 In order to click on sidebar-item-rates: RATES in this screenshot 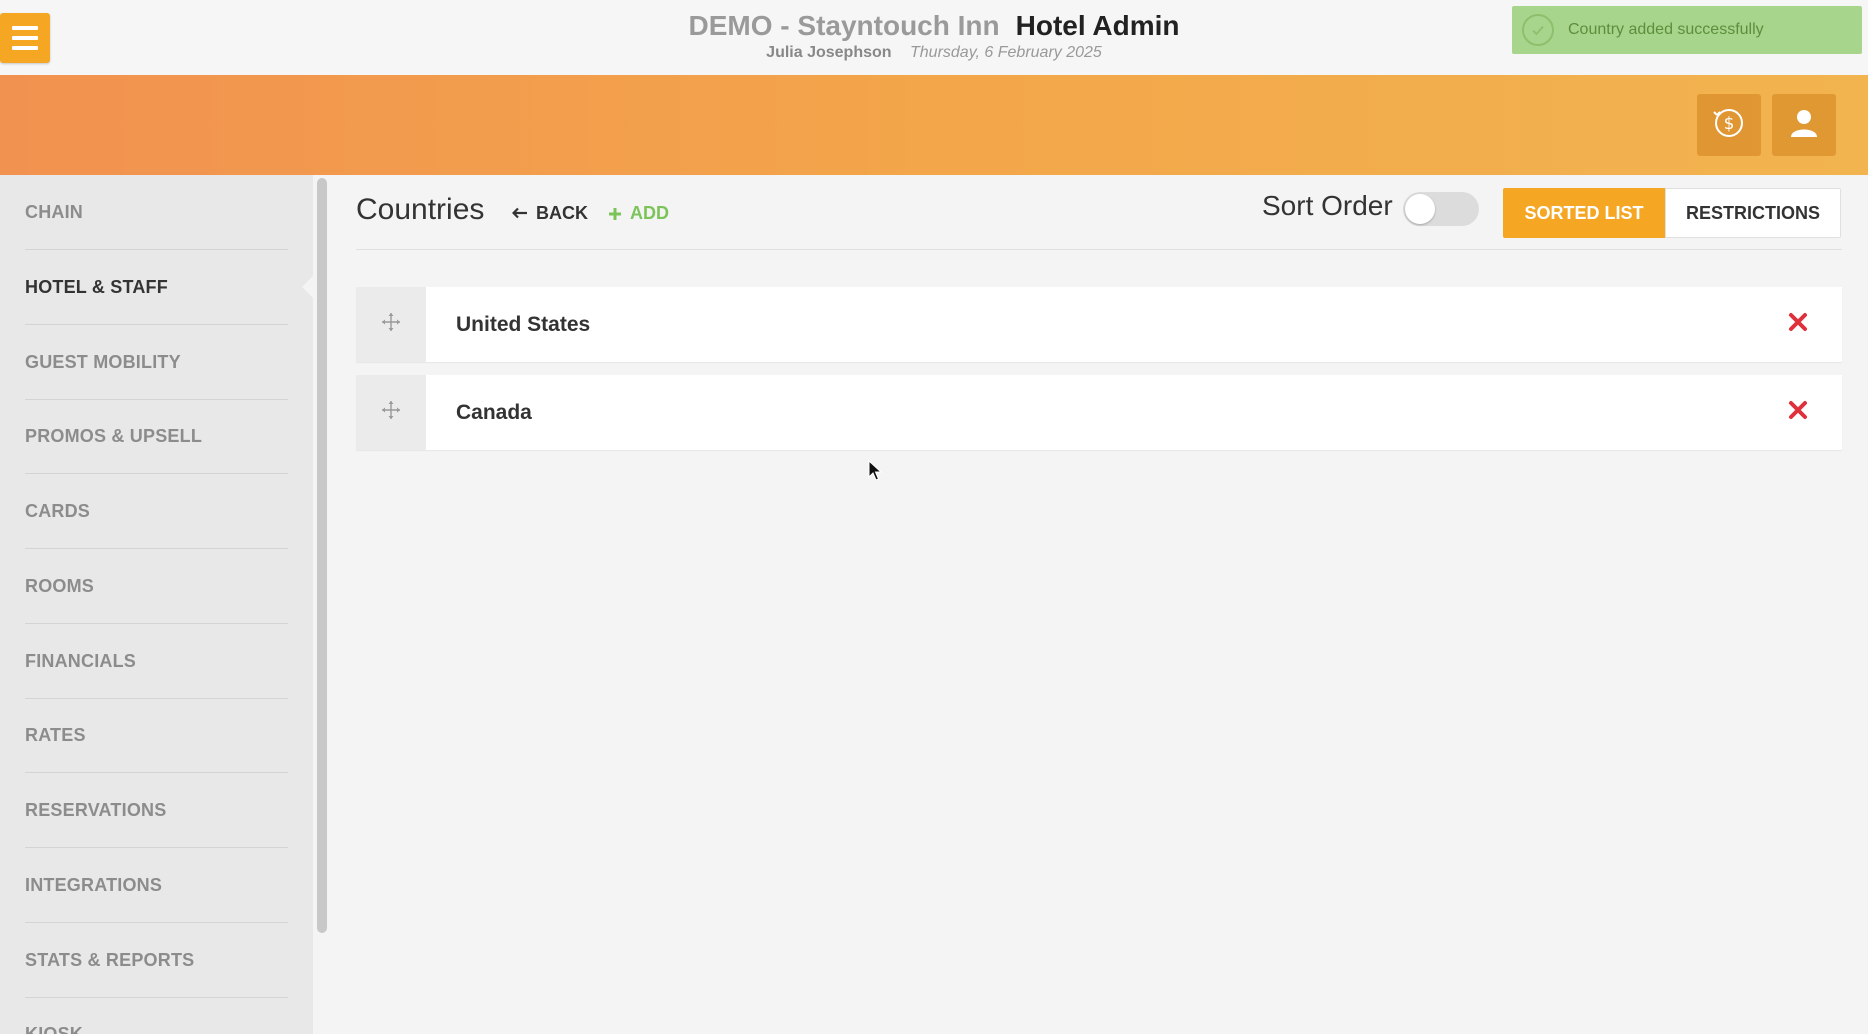, I will do `click(156, 735)`.